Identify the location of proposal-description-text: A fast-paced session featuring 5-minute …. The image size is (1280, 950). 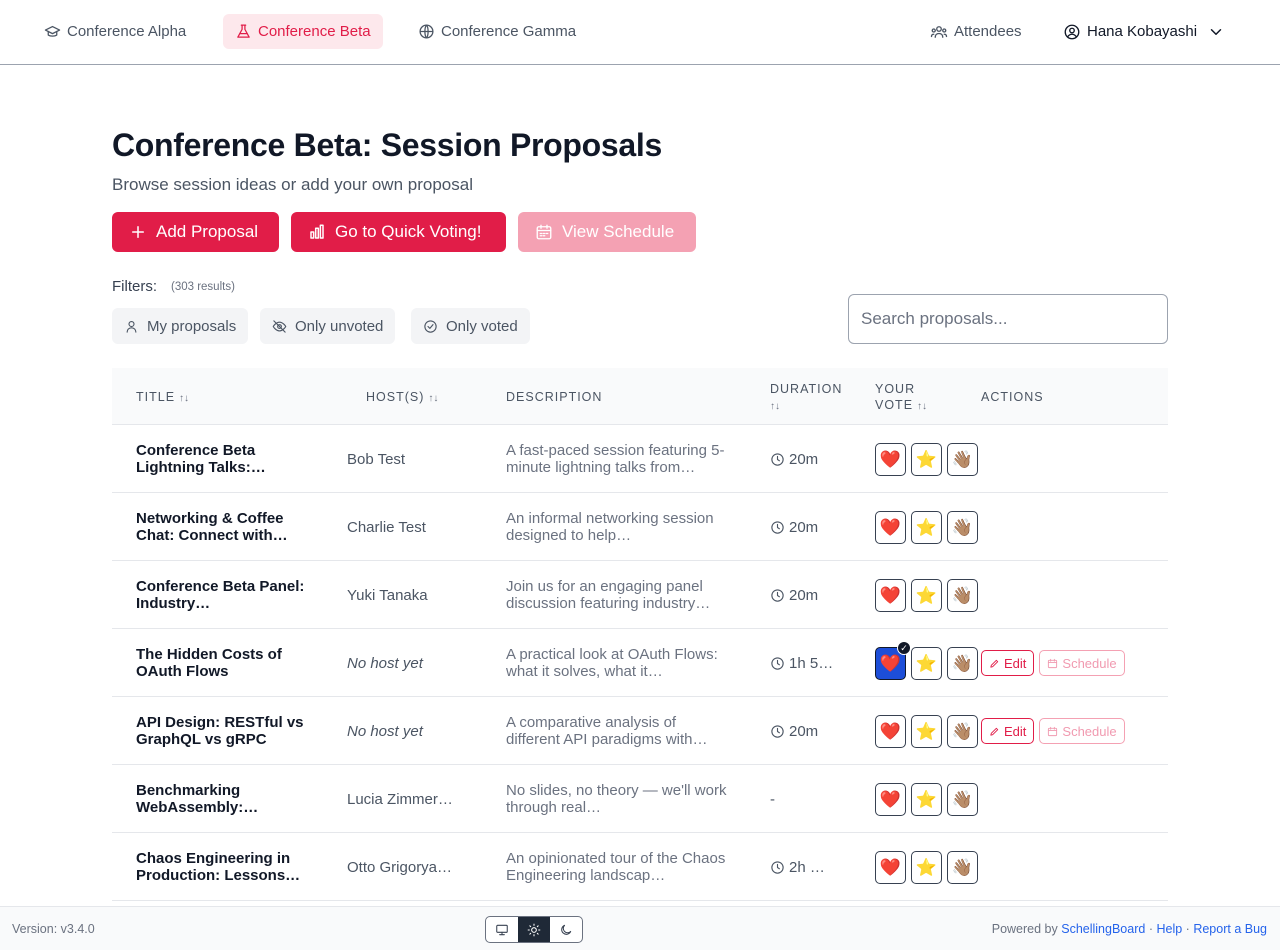
(615, 459).